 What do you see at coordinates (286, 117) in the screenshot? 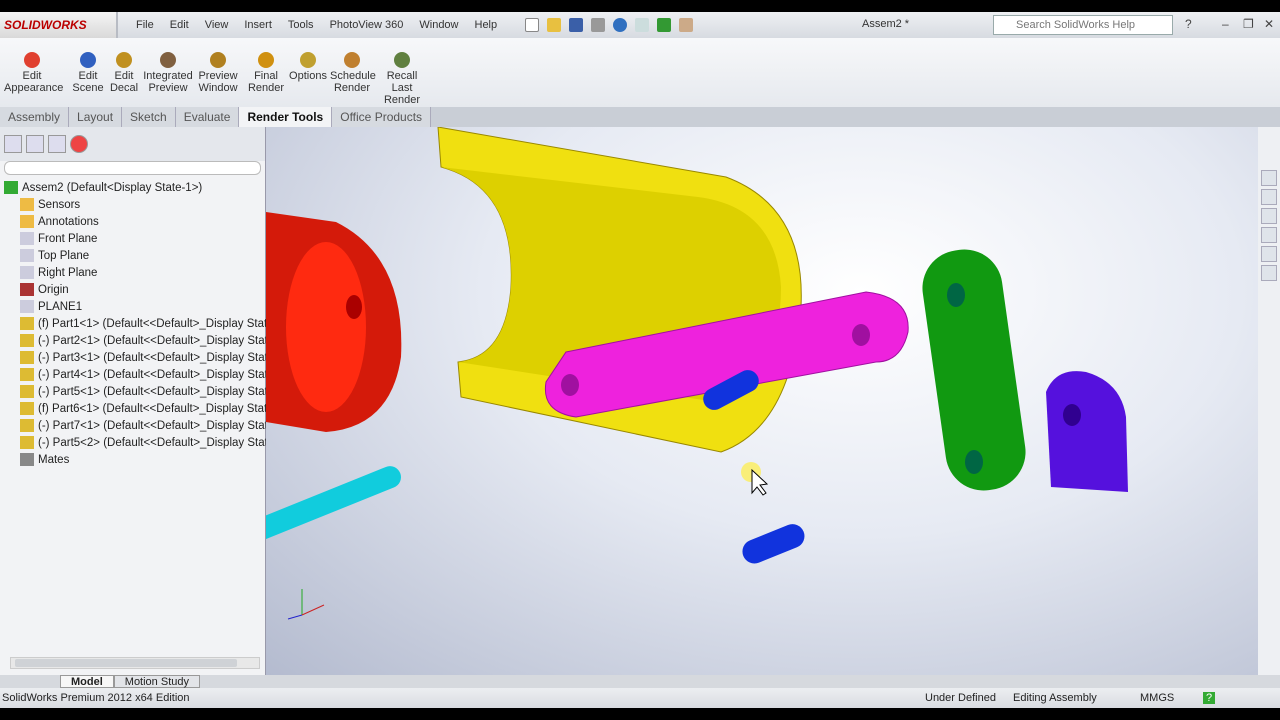
I see `tab-render-tools: Render Tools` at bounding box center [286, 117].